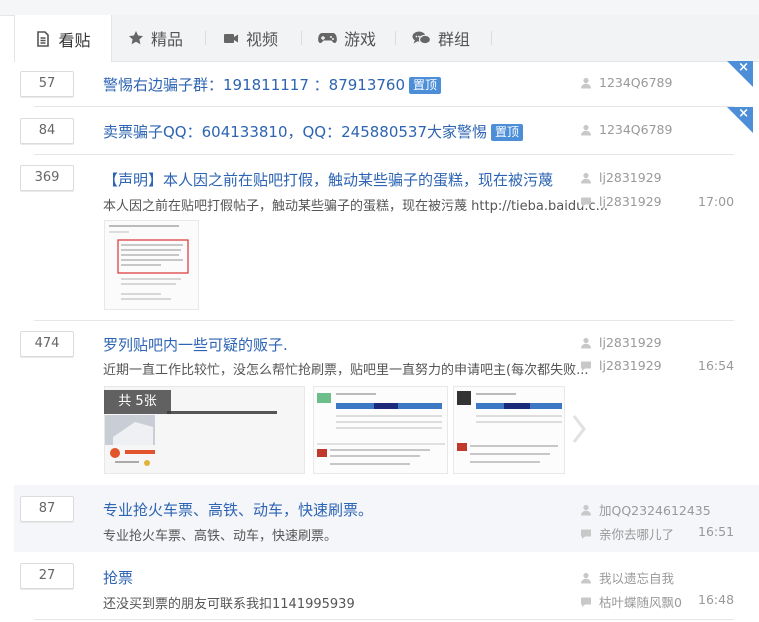 This screenshot has width=759, height=622. I want to click on thread-title-text: 卖票骗子QQ：604133810，QQ：245880537大家警惕, so click(295, 132).